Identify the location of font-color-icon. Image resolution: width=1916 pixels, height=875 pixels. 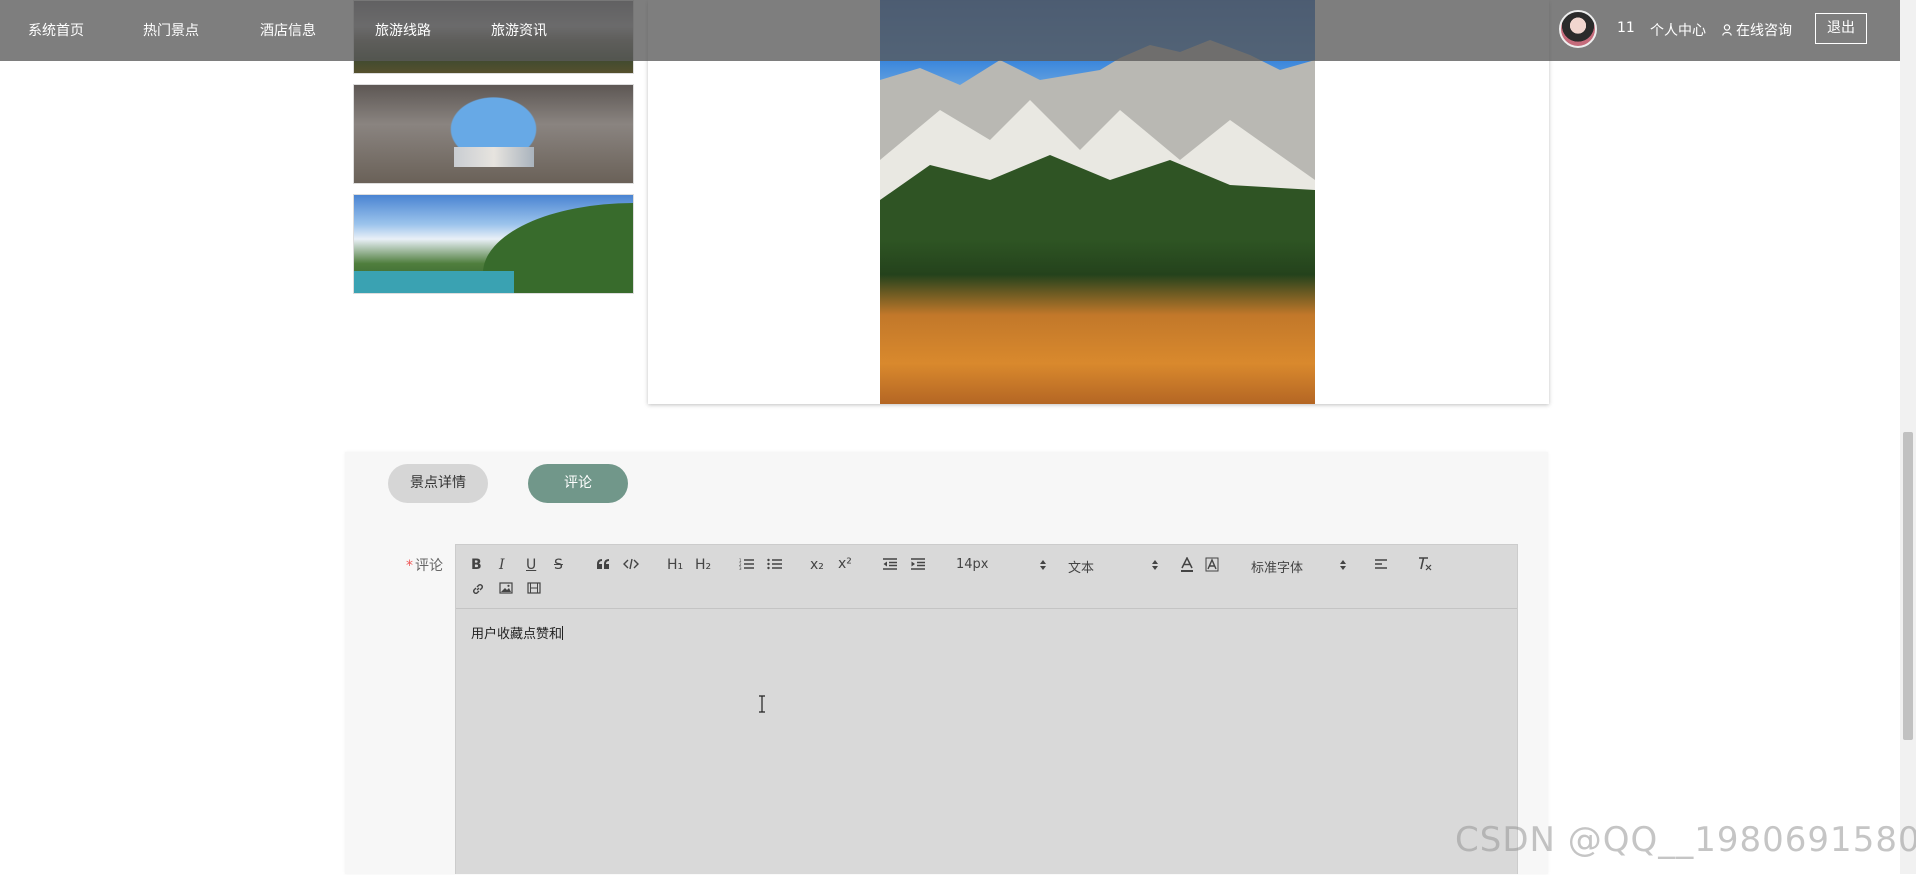
(1187, 565).